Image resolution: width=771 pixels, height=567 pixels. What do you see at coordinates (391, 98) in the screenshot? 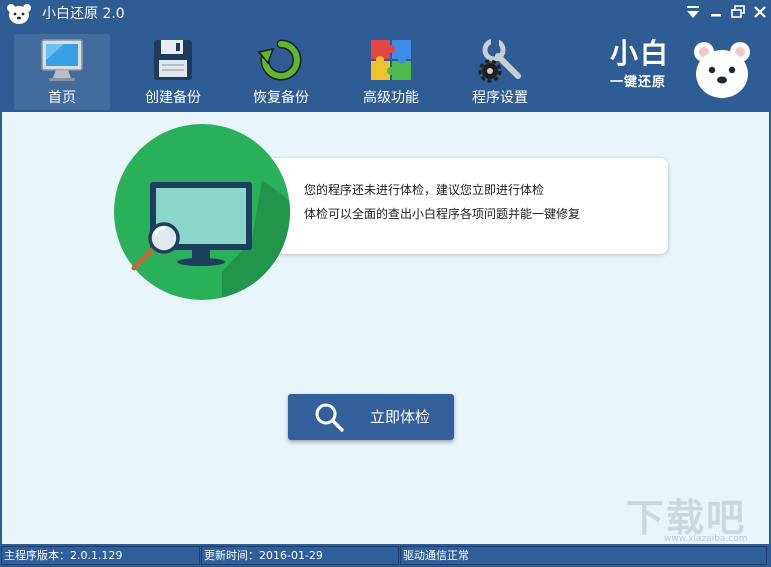
I see `toolbar-label-advanced: 高级功能` at bounding box center [391, 98].